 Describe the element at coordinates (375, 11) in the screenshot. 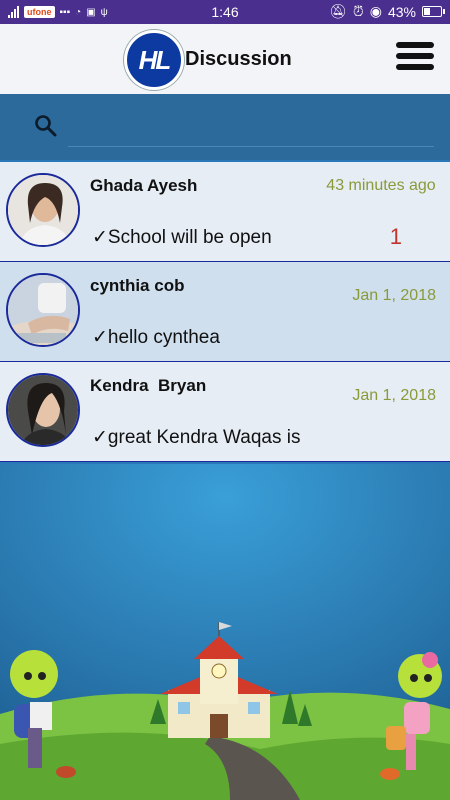

I see `eye-icon: ◉` at that location.